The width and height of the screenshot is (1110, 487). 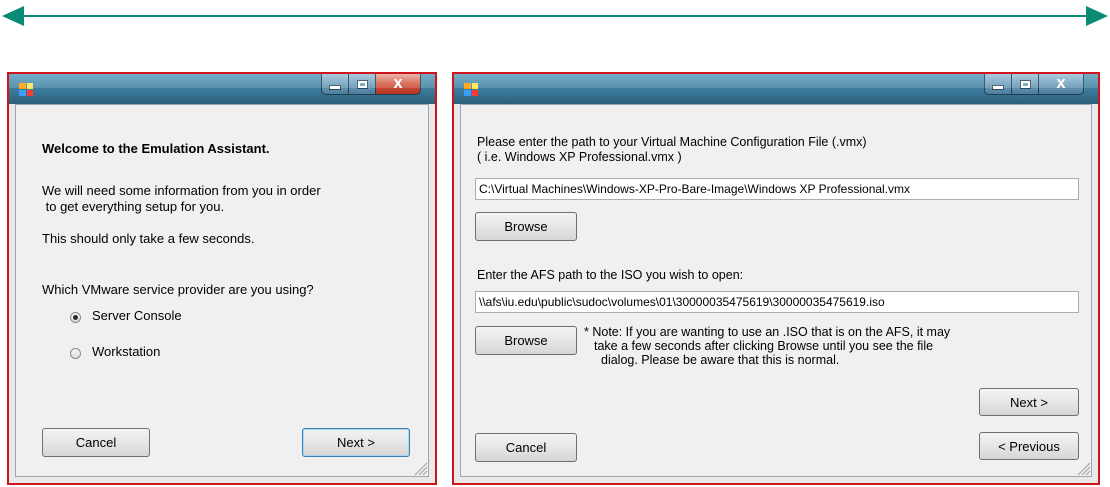 I want to click on vmx-prompt-line2: ( i.e. Windows XP Professional.vmx ), so click(x=579, y=157).